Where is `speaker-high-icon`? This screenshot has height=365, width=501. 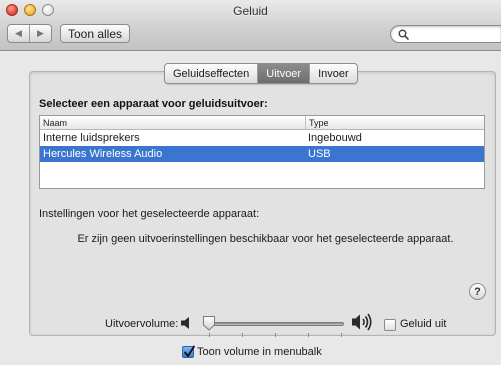 speaker-high-icon is located at coordinates (362, 322).